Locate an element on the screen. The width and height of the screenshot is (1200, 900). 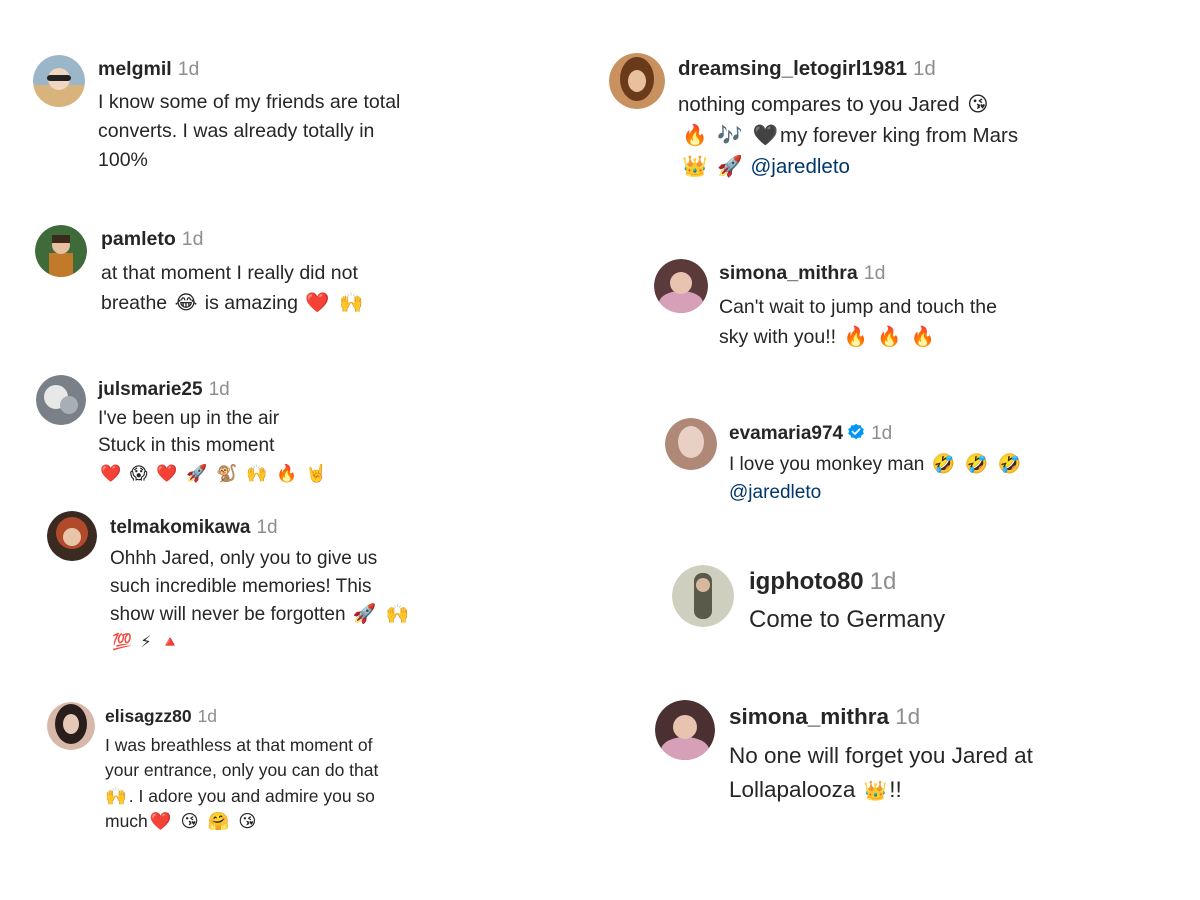
username: julsmarie25 is located at coordinates (150, 389).